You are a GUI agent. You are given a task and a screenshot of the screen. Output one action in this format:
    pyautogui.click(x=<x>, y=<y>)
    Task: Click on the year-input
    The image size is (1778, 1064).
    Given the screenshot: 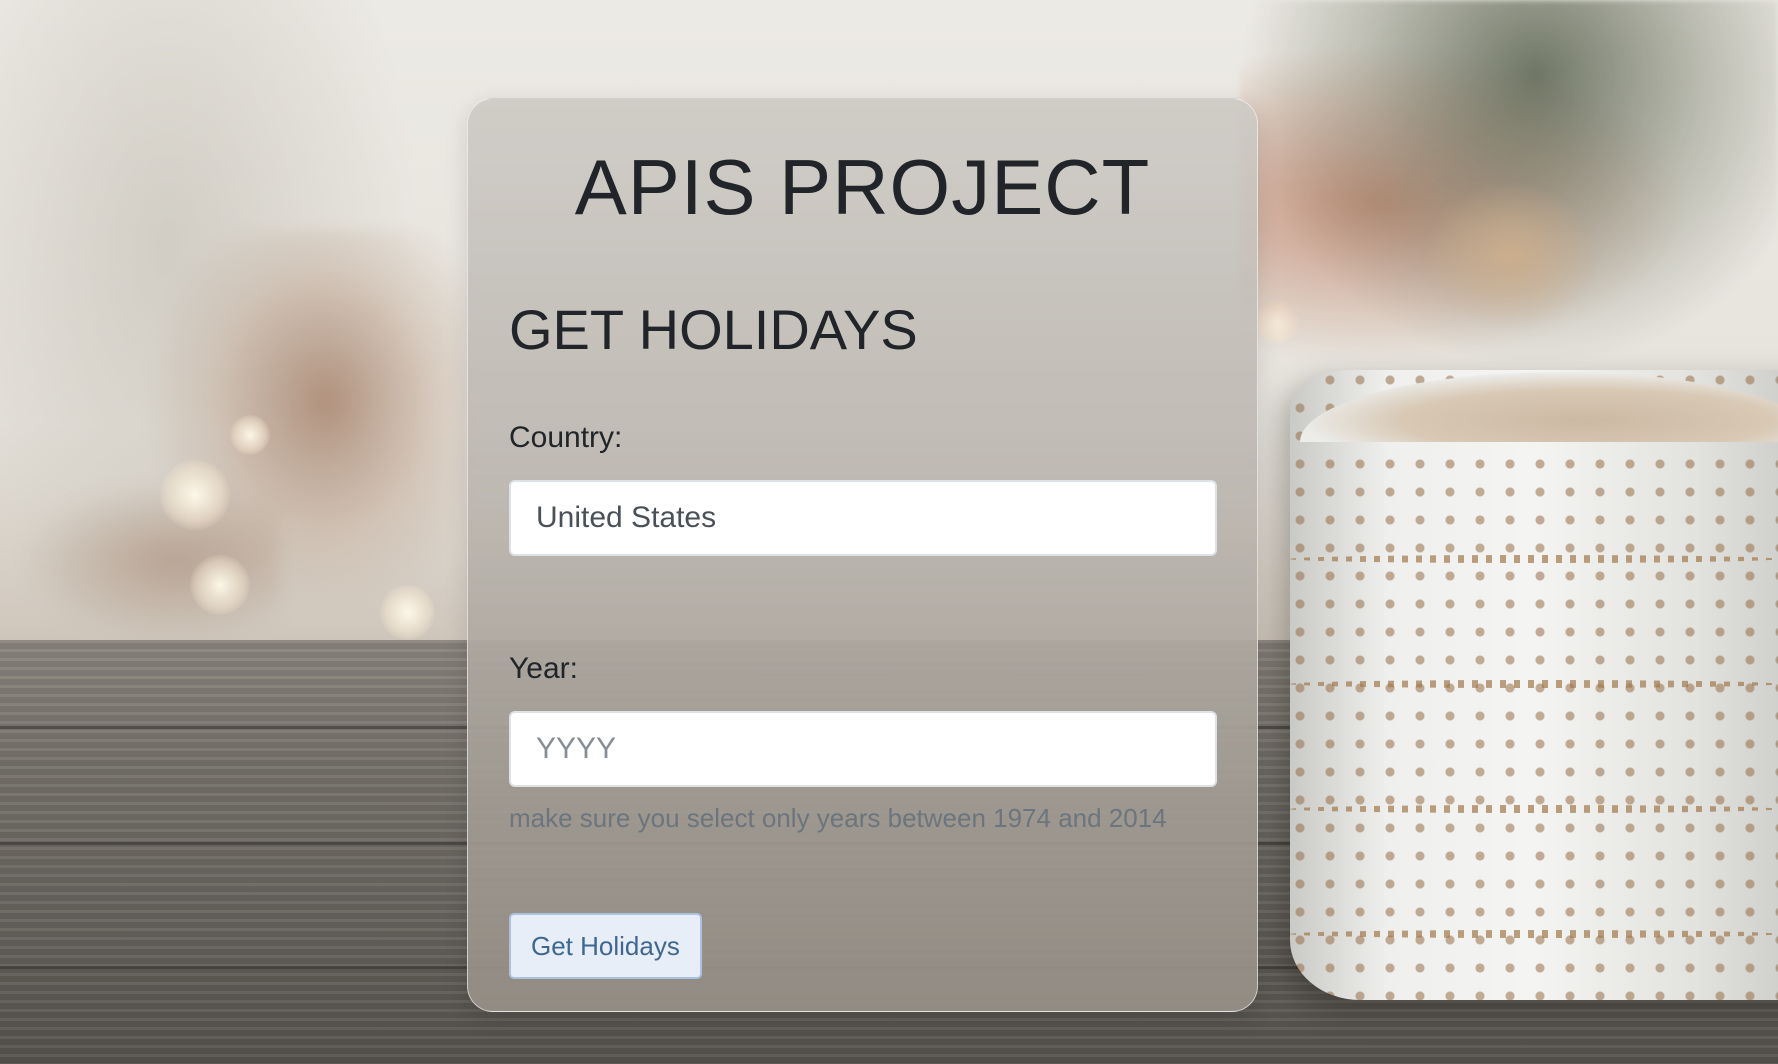 What is the action you would take?
    pyautogui.click(x=863, y=749)
    